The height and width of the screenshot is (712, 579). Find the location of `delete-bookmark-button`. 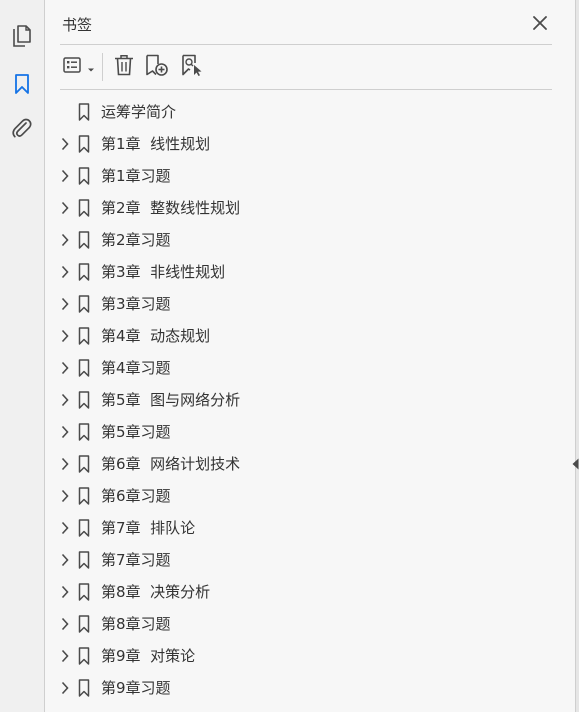

delete-bookmark-button is located at coordinates (124, 67).